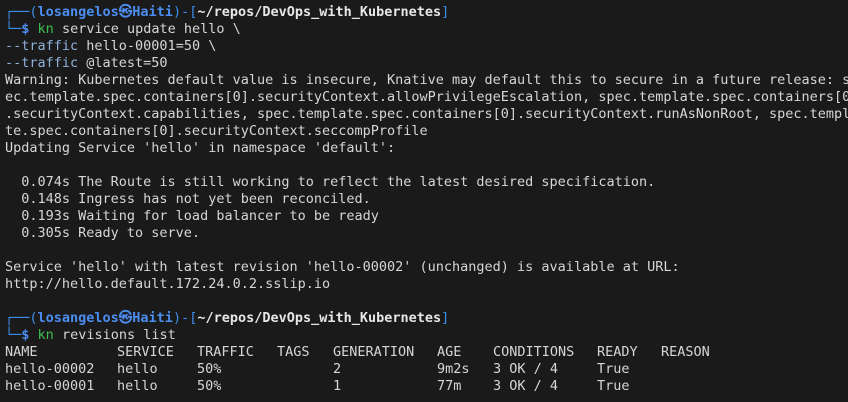  I want to click on command-args: service update hello \, so click(147, 29).